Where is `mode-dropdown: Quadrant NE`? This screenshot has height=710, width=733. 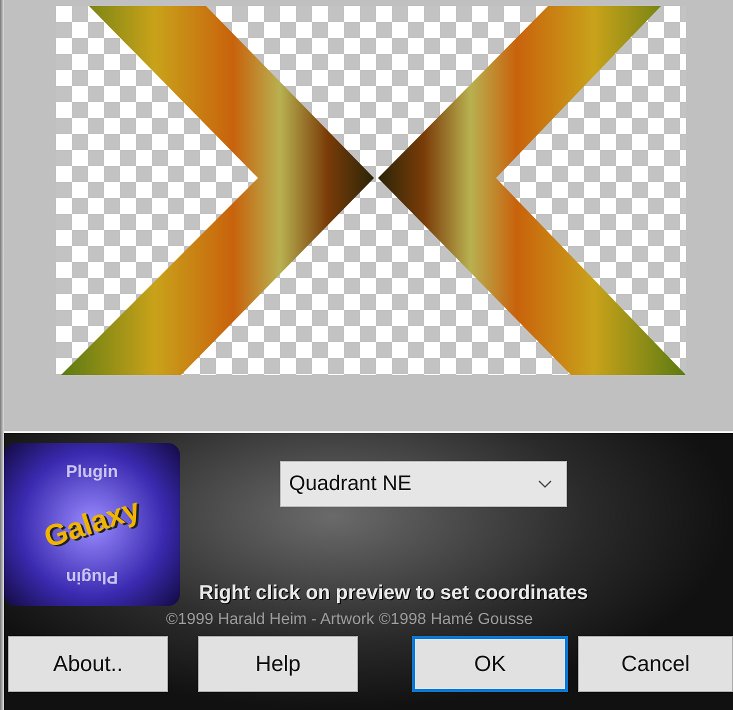
mode-dropdown: Quadrant NE is located at coordinates (423, 484).